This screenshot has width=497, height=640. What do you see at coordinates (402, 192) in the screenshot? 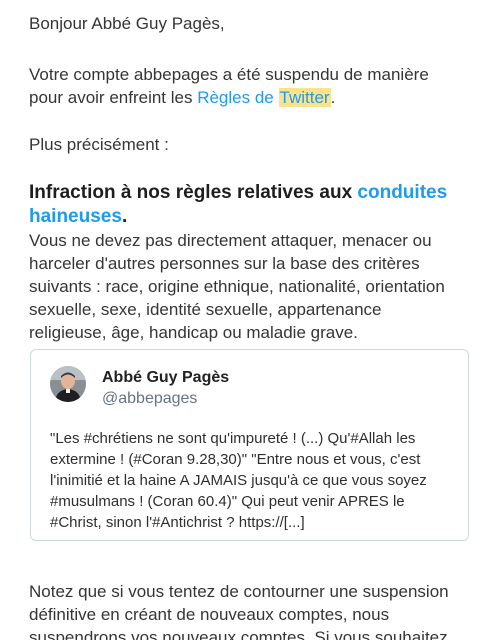
I see `hateful-conduct-link-part-1: conduites` at bounding box center [402, 192].